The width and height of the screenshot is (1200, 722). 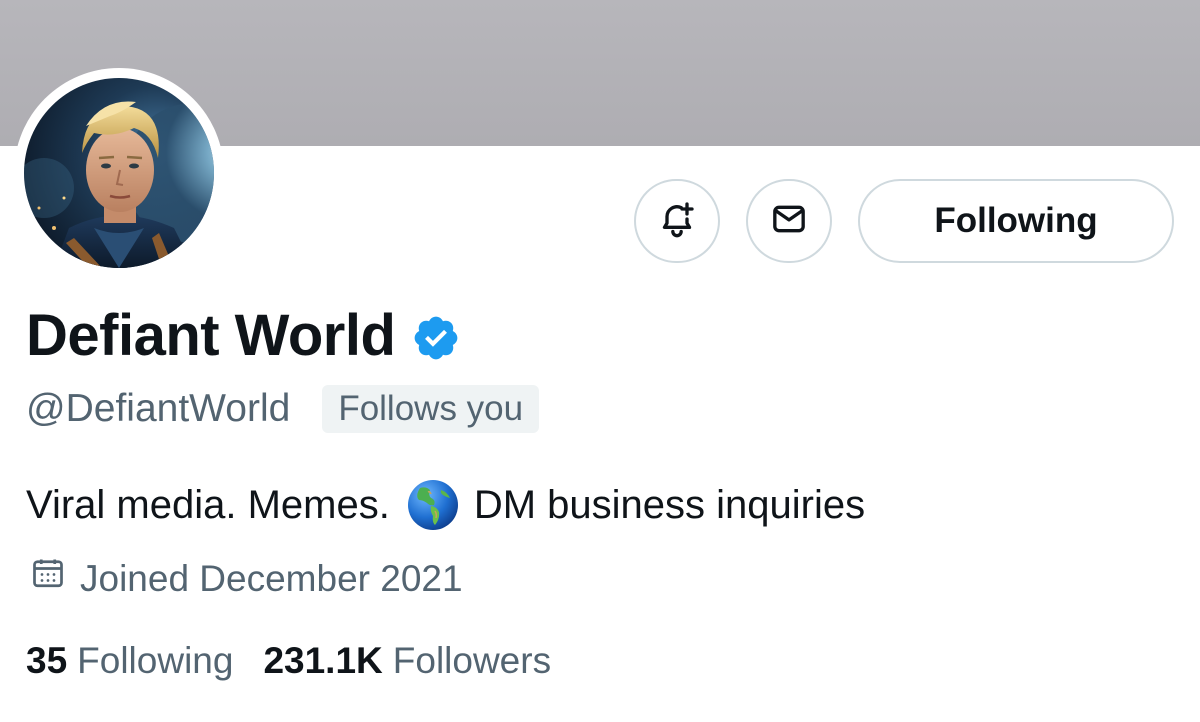 What do you see at coordinates (158, 408) in the screenshot?
I see `handle: @DefiantWorld` at bounding box center [158, 408].